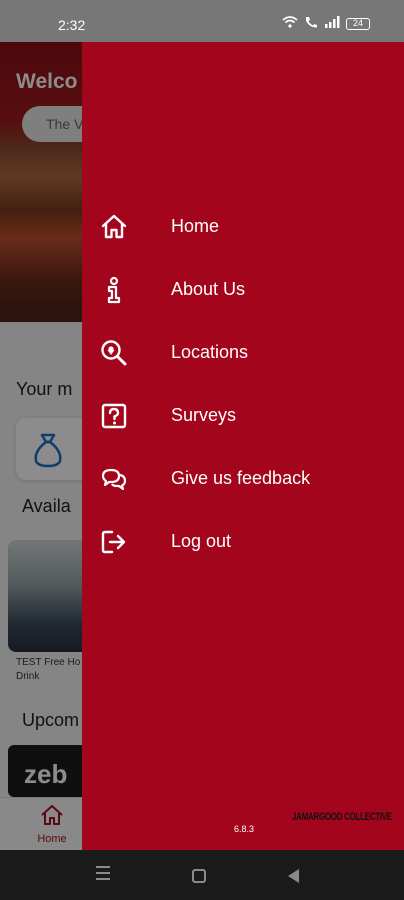 The image size is (404, 900). Describe the element at coordinates (311, 23) in the screenshot. I see `call-icon` at that location.